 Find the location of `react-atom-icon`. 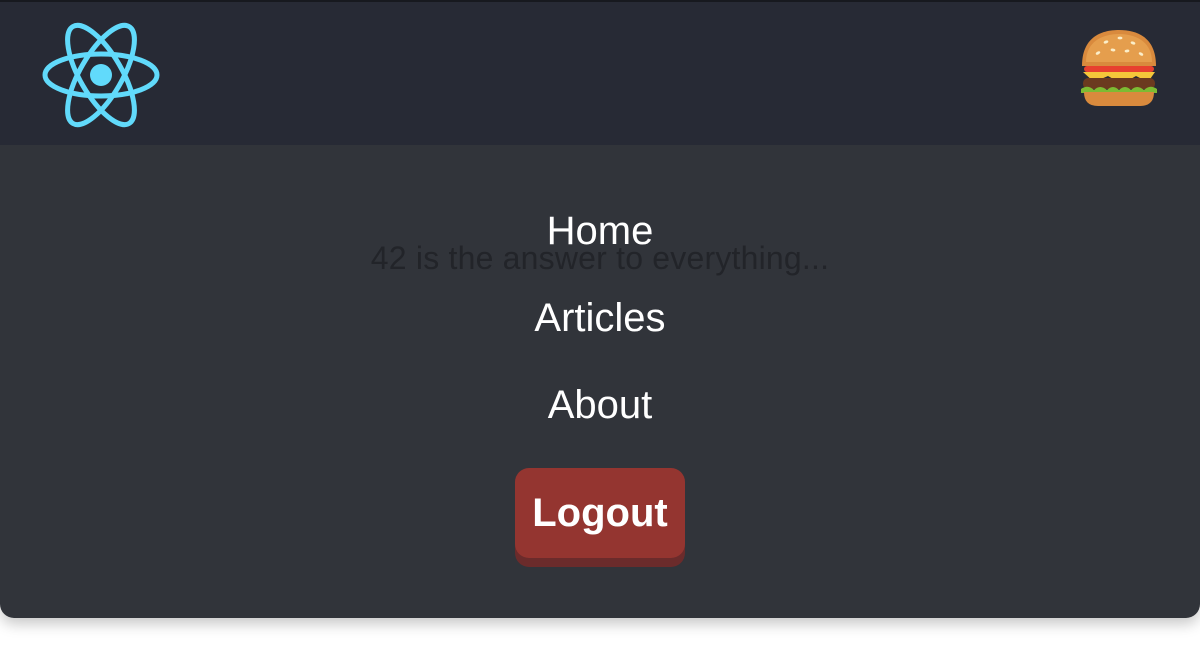

react-atom-icon is located at coordinates (101, 75).